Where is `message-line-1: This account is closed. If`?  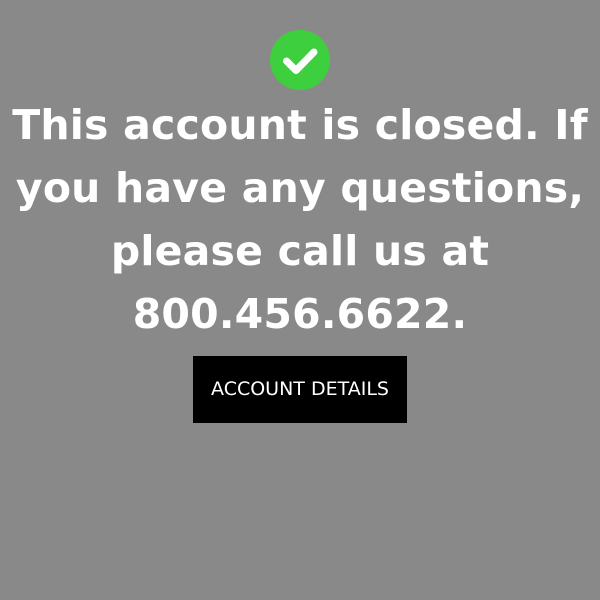 message-line-1: This account is closed. If is located at coordinates (300, 125).